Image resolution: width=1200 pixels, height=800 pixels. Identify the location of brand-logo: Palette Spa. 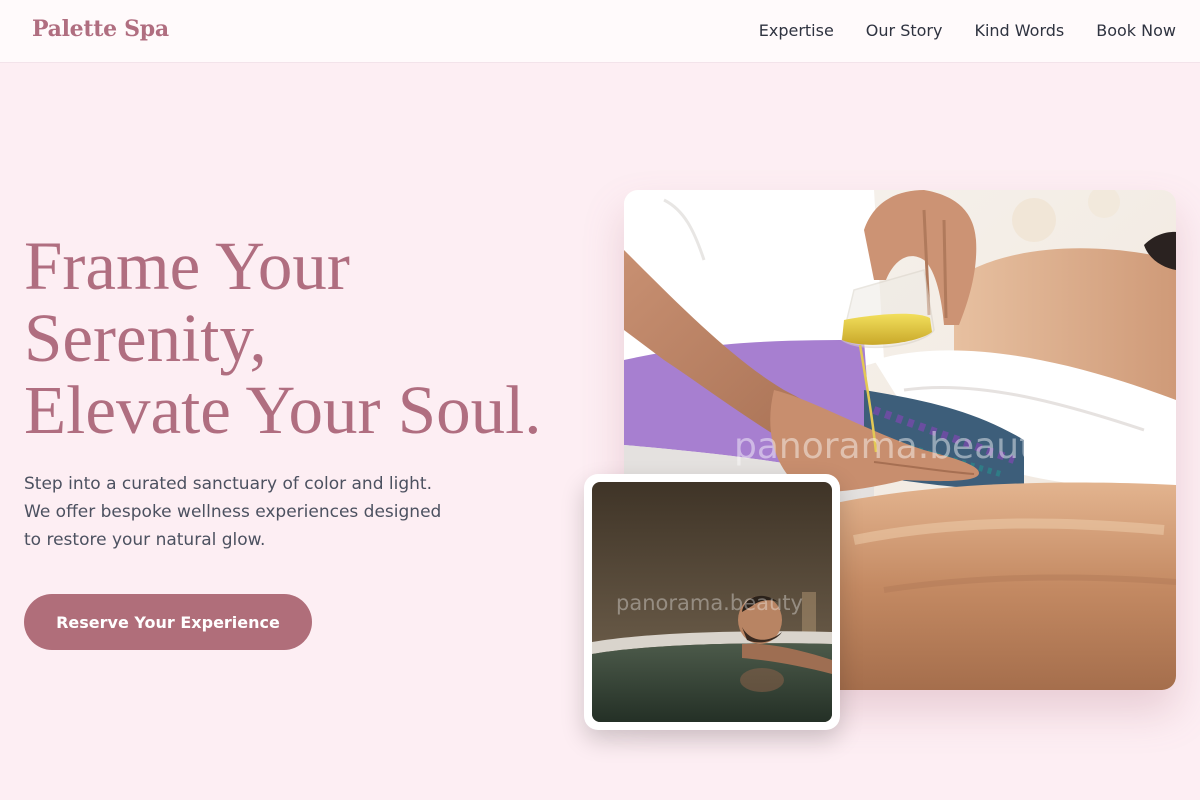
(100, 29).